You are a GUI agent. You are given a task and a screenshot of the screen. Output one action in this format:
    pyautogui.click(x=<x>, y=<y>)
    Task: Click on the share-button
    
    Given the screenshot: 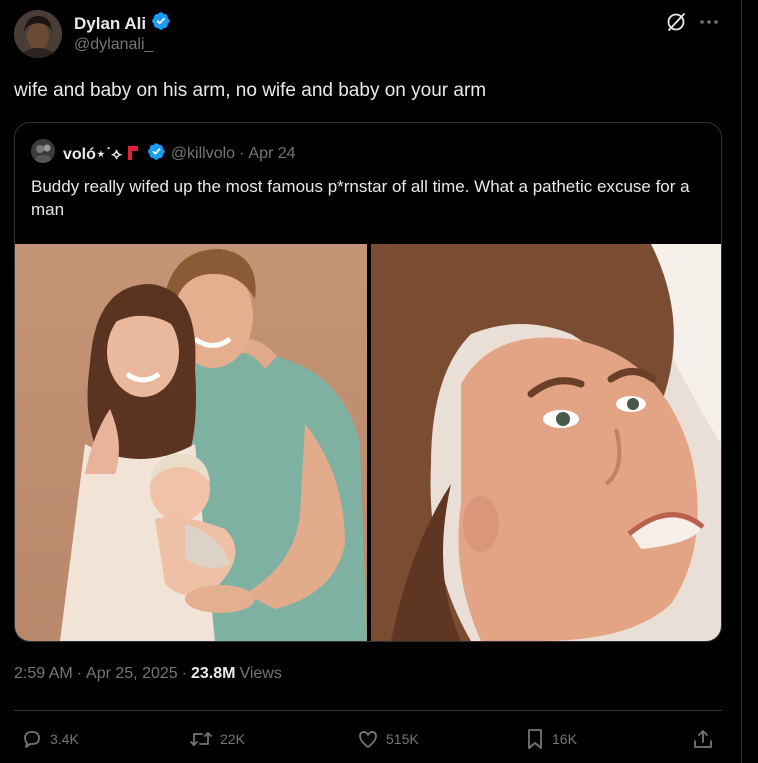 What is the action you would take?
    pyautogui.click(x=703, y=739)
    